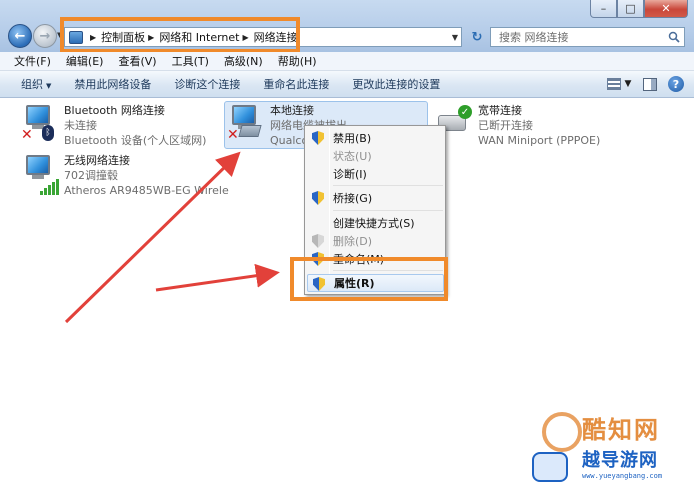  What do you see at coordinates (630, 9) in the screenshot?
I see `maximize-button: □` at bounding box center [630, 9].